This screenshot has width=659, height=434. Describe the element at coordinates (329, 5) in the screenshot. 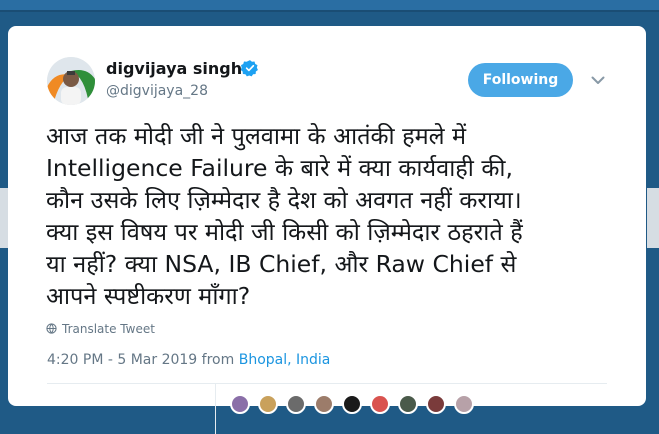

I see `background-top-bar` at that location.